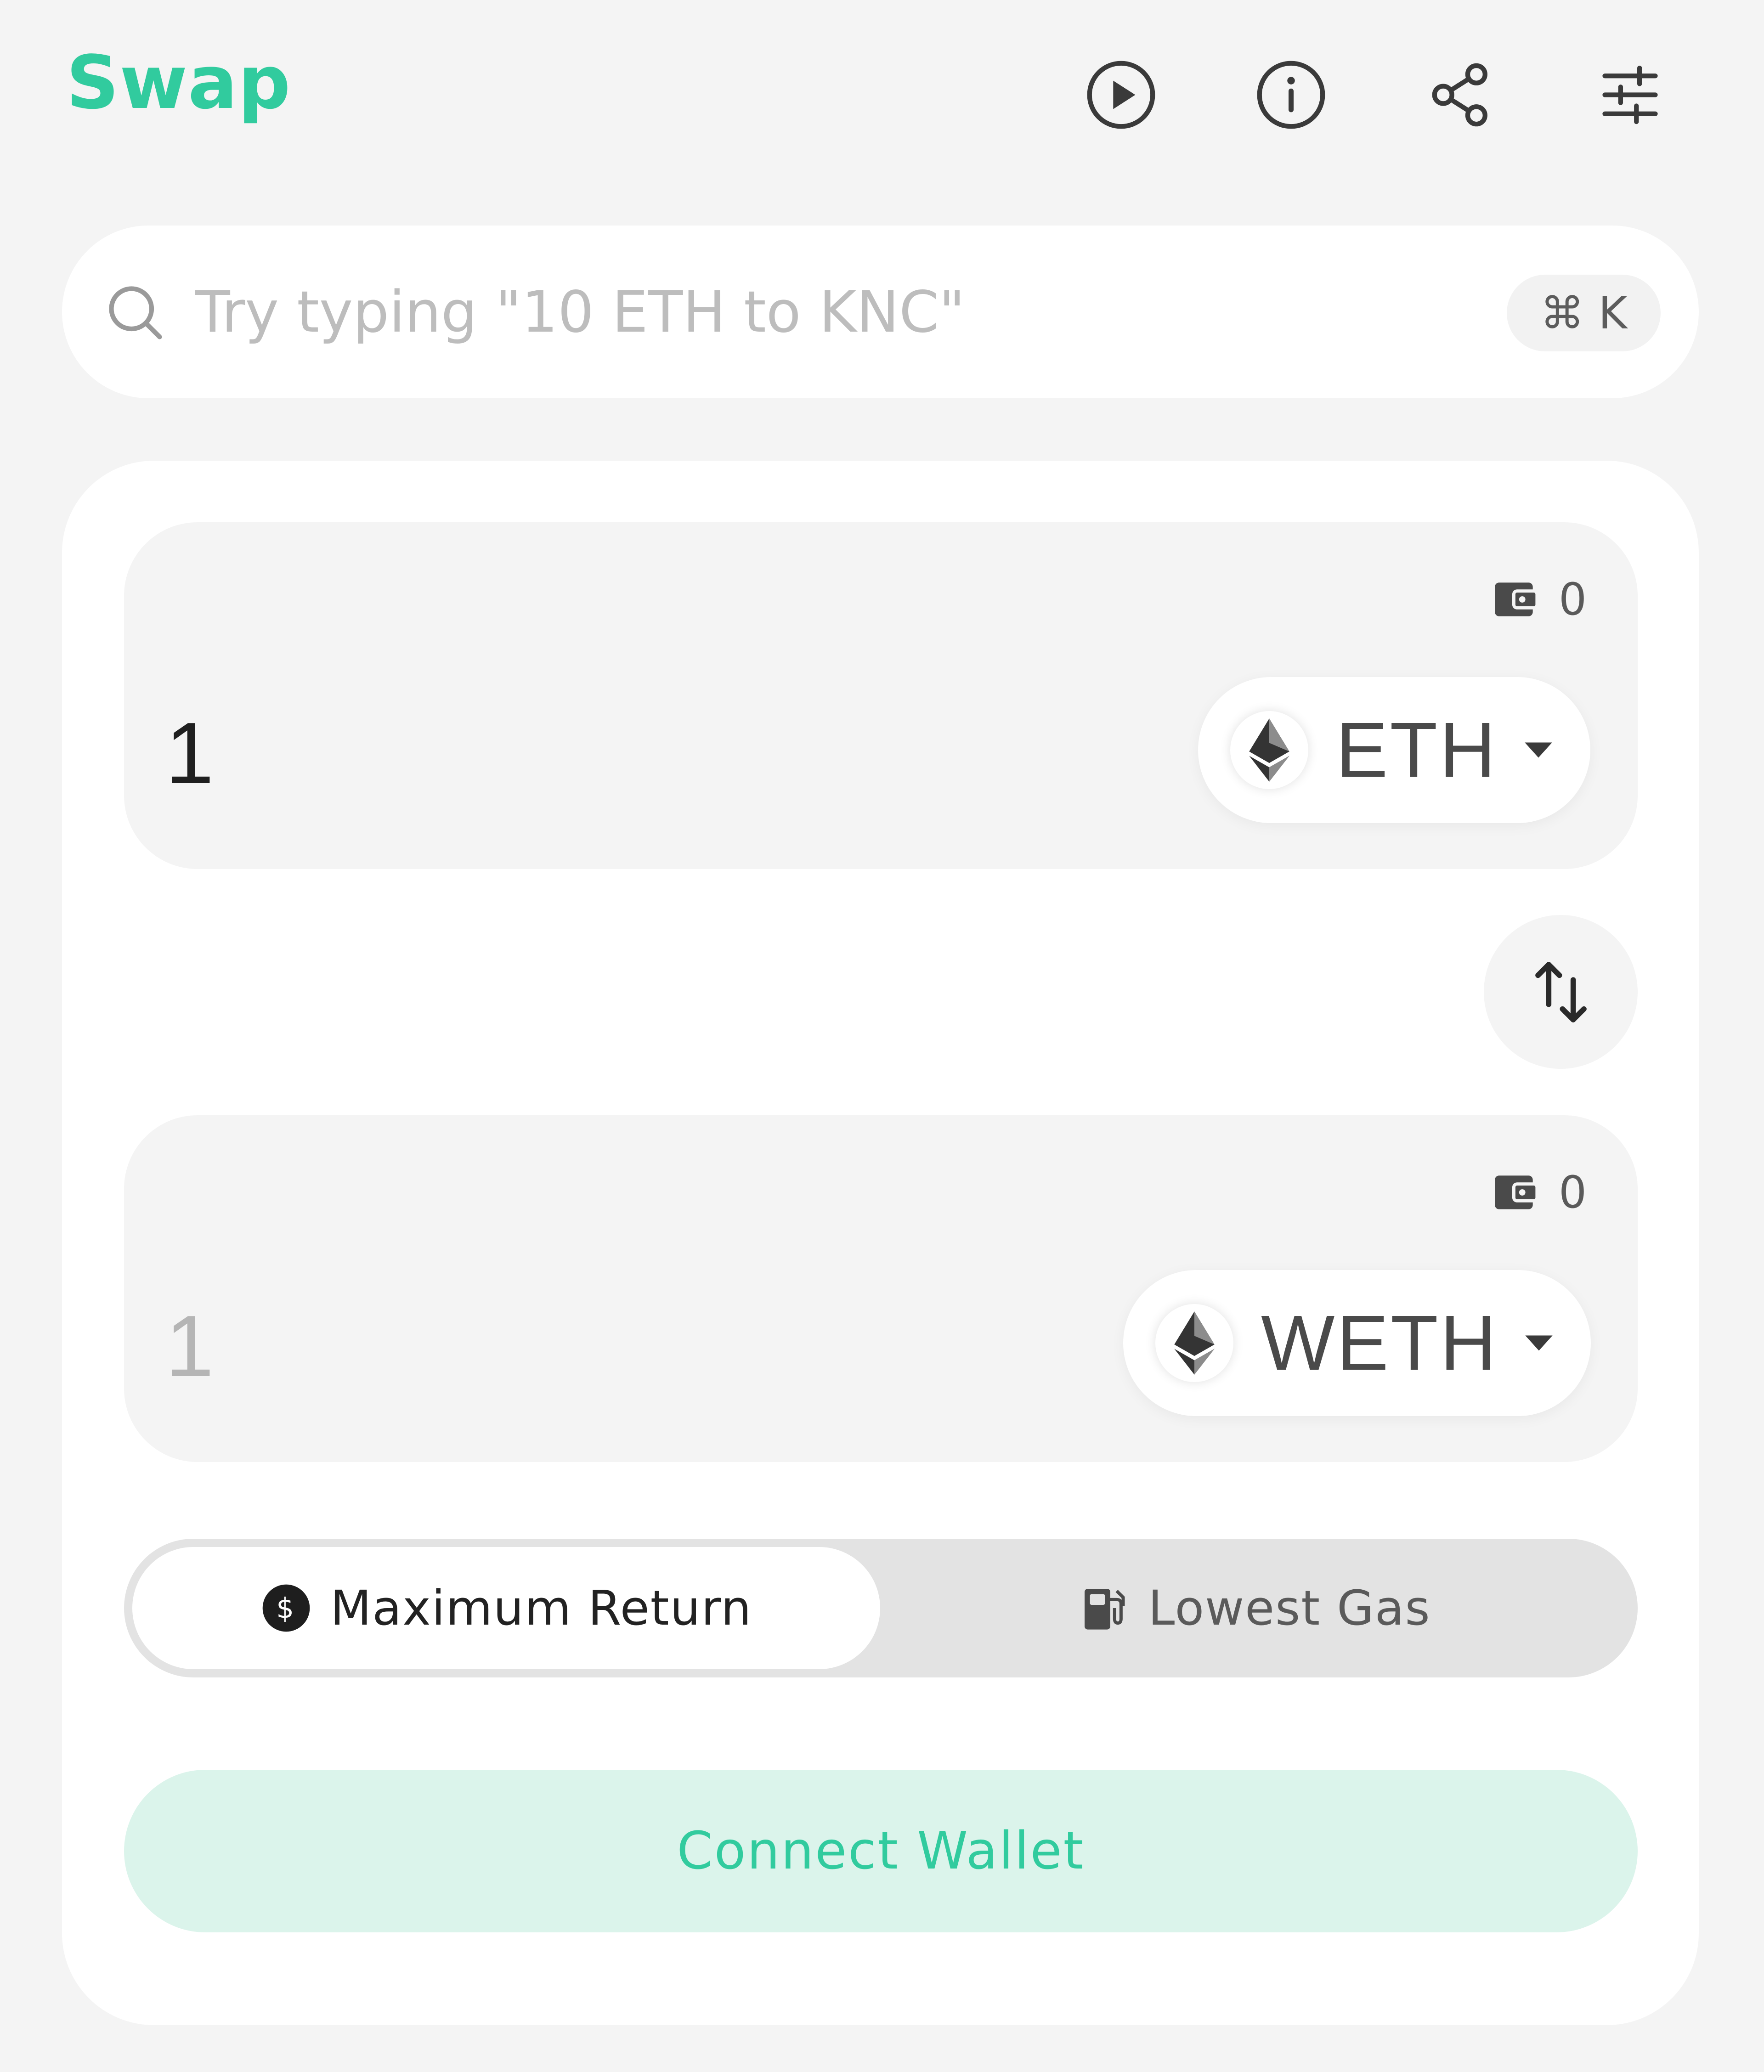 The width and height of the screenshot is (1764, 2072). I want to click on dollar-circle-icon: $, so click(286, 1608).